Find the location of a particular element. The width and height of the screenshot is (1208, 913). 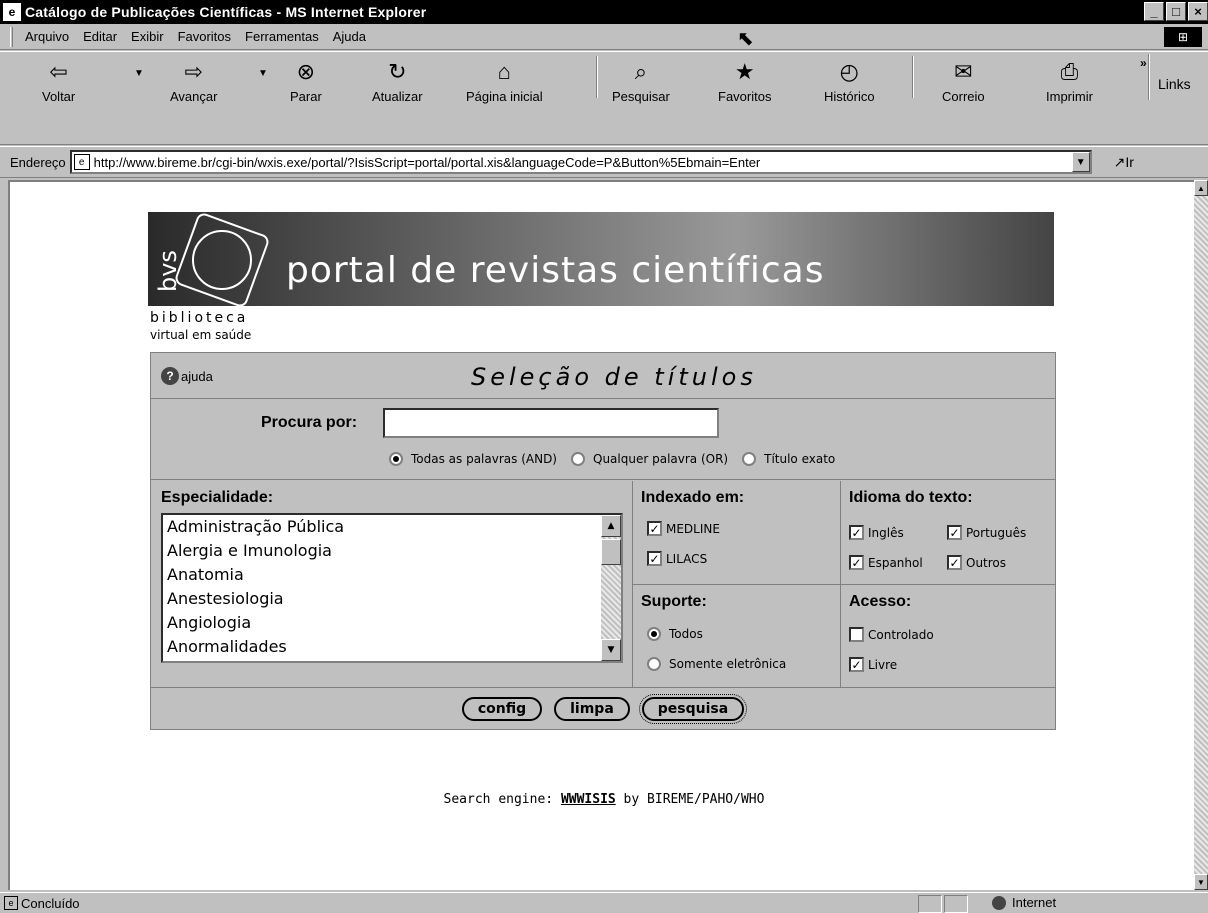

toolbar-separator is located at coordinates (597, 77).